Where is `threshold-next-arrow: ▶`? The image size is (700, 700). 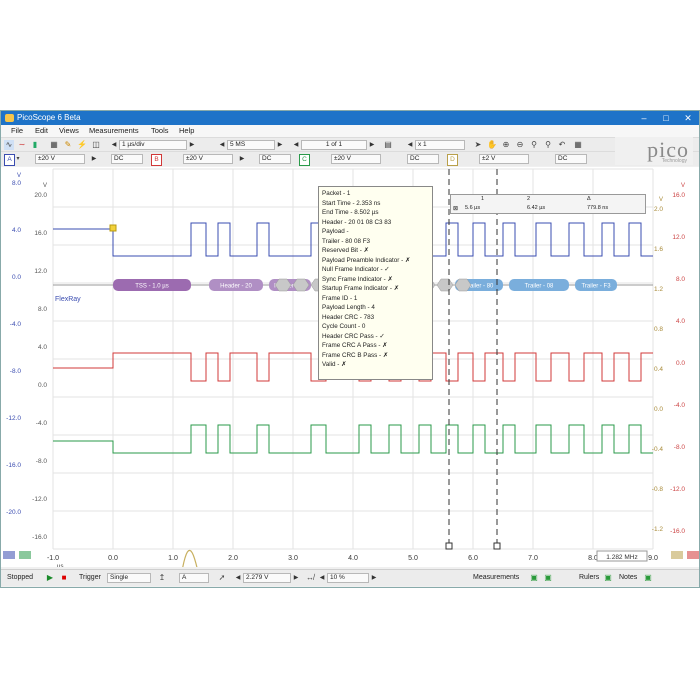 threshold-next-arrow: ▶ is located at coordinates (296, 578).